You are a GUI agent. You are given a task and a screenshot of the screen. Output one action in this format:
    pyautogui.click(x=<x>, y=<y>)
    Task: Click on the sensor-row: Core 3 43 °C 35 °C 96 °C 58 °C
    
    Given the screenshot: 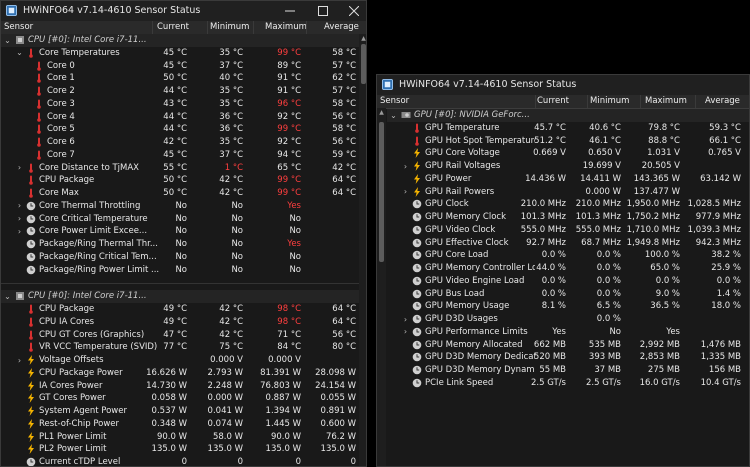 What is the action you would take?
    pyautogui.click(x=183, y=104)
    